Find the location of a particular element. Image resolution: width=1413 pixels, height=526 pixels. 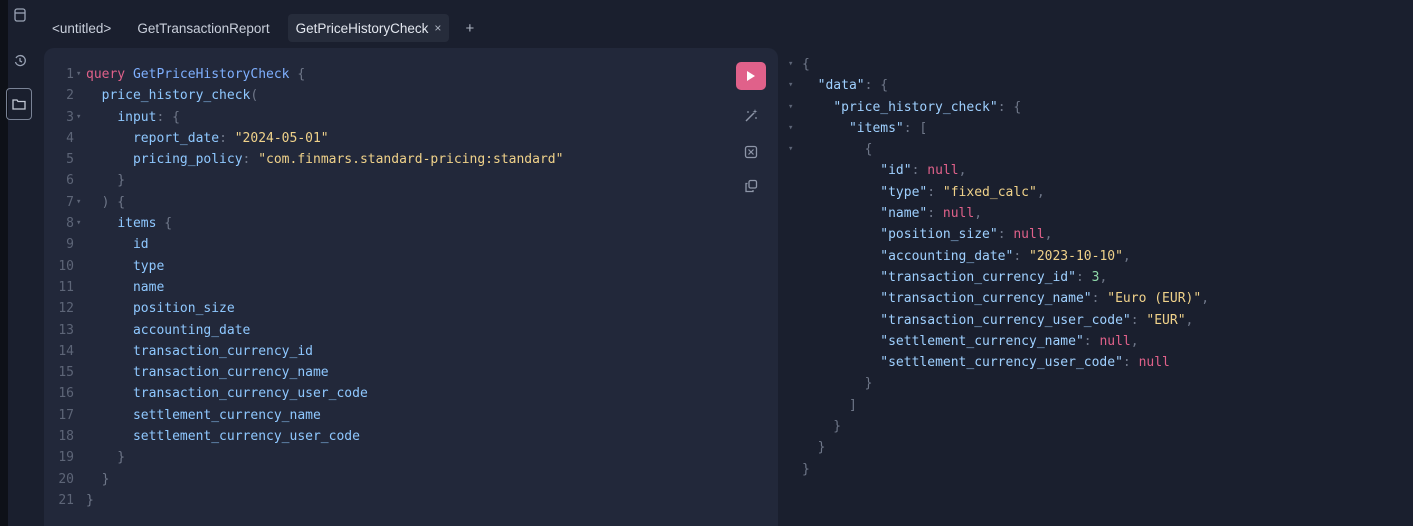

code-line: 4 report_date: "2024-05-01" is located at coordinates (303, 138).